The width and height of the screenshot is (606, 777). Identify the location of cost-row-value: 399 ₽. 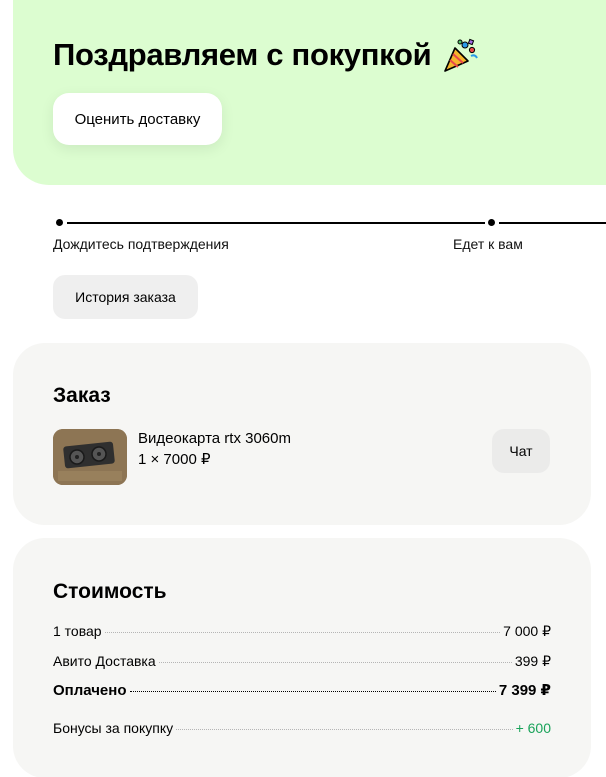
(532, 661).